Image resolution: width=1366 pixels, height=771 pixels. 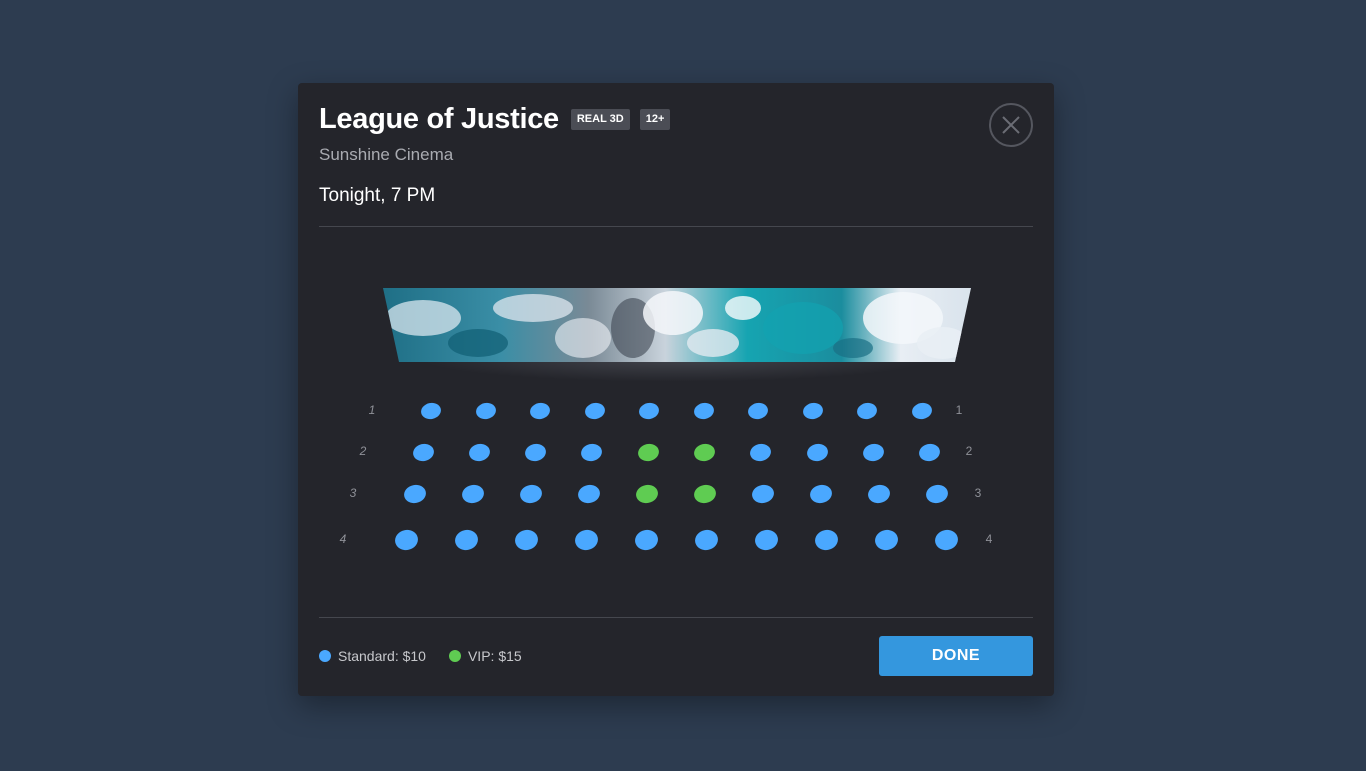 What do you see at coordinates (372, 410) in the screenshot?
I see `row-label-left: 1` at bounding box center [372, 410].